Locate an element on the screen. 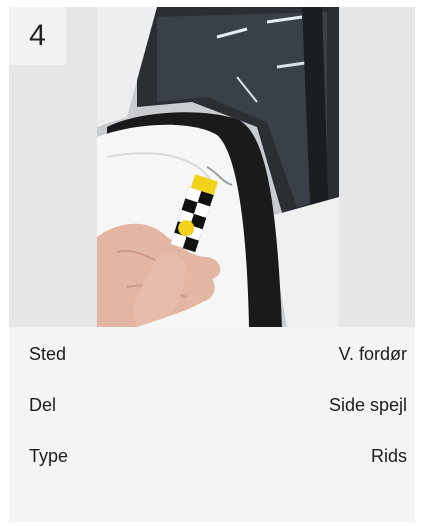  detail-row-part: Del Side spejl is located at coordinates (212, 405).